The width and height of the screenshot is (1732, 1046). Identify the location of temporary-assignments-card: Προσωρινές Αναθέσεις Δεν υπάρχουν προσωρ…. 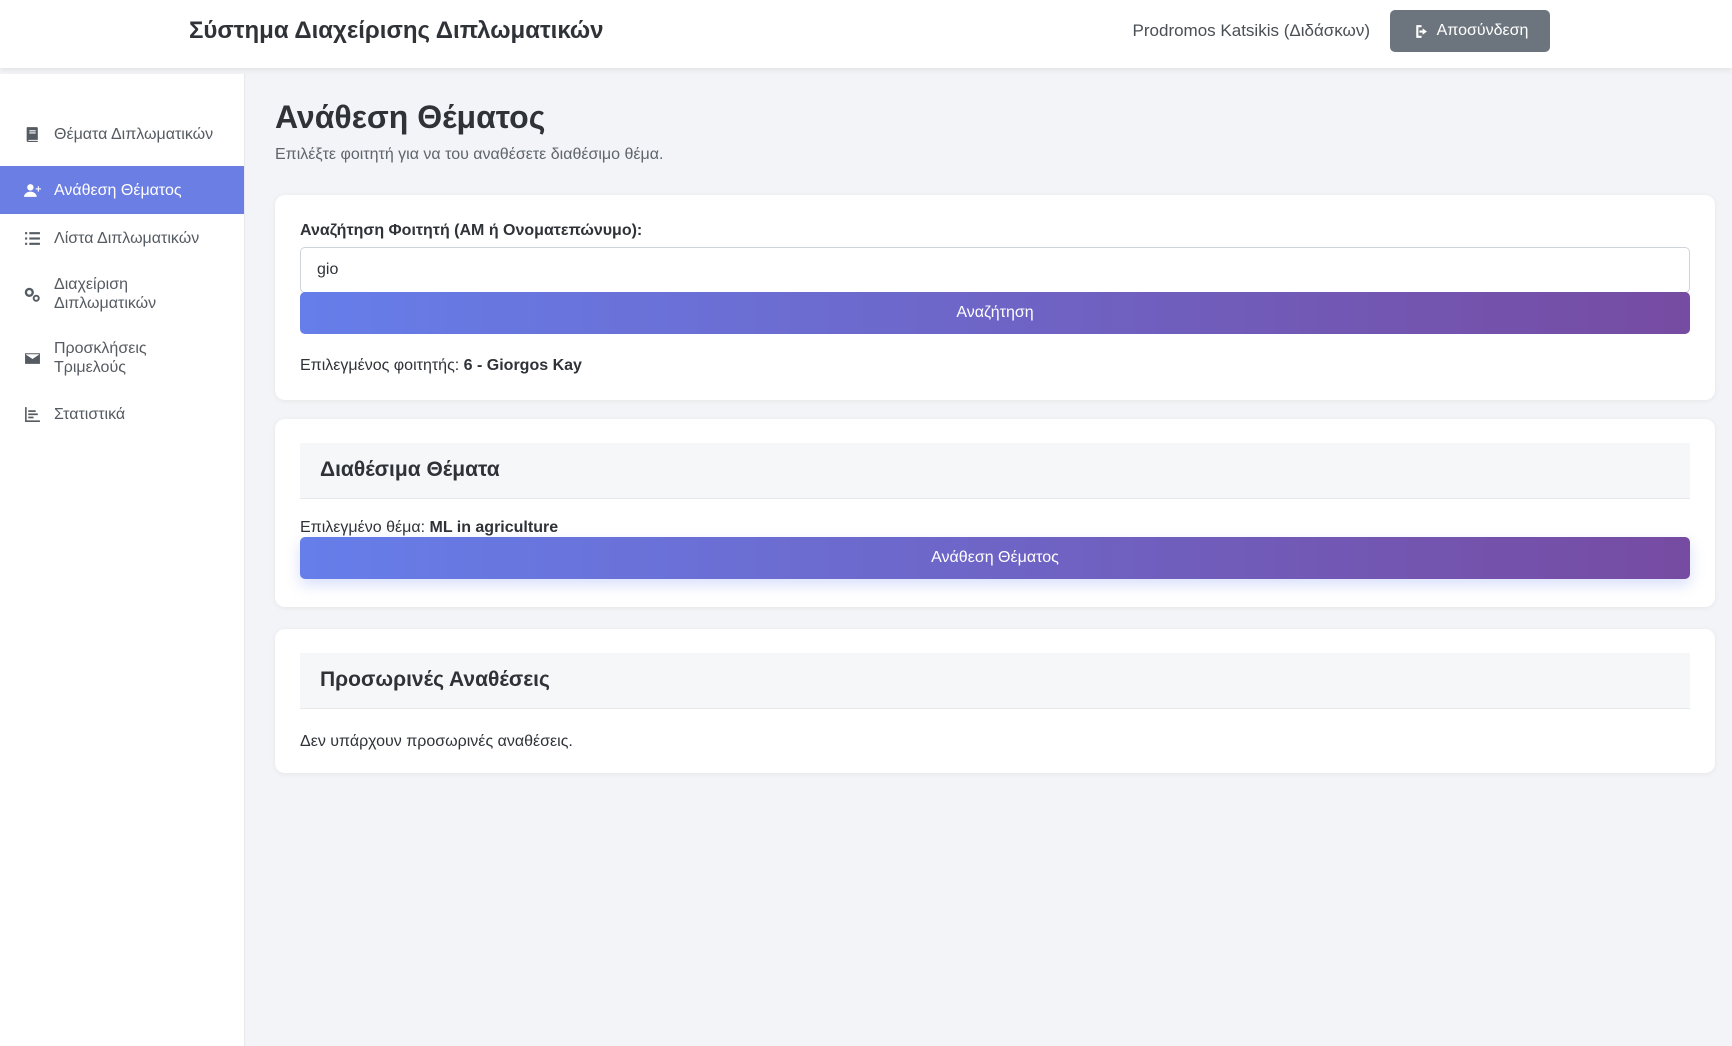
(995, 701).